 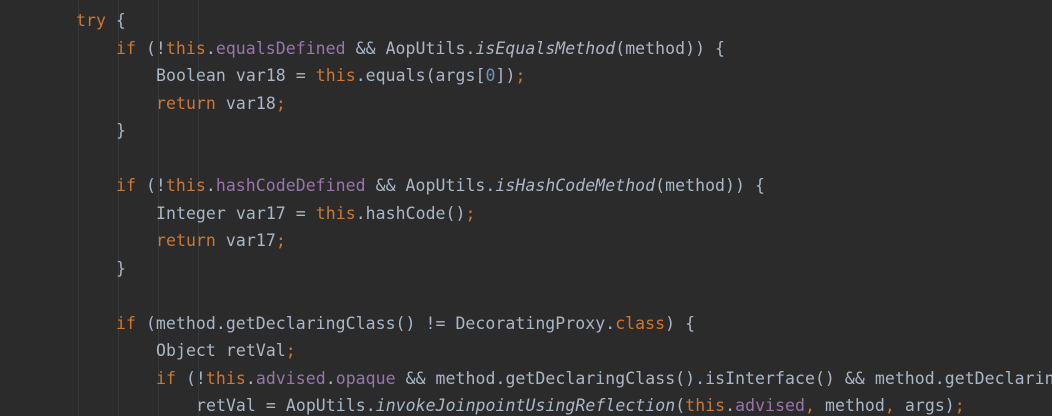 What do you see at coordinates (365, 378) in the screenshot?
I see `code-token-field: opaque` at bounding box center [365, 378].